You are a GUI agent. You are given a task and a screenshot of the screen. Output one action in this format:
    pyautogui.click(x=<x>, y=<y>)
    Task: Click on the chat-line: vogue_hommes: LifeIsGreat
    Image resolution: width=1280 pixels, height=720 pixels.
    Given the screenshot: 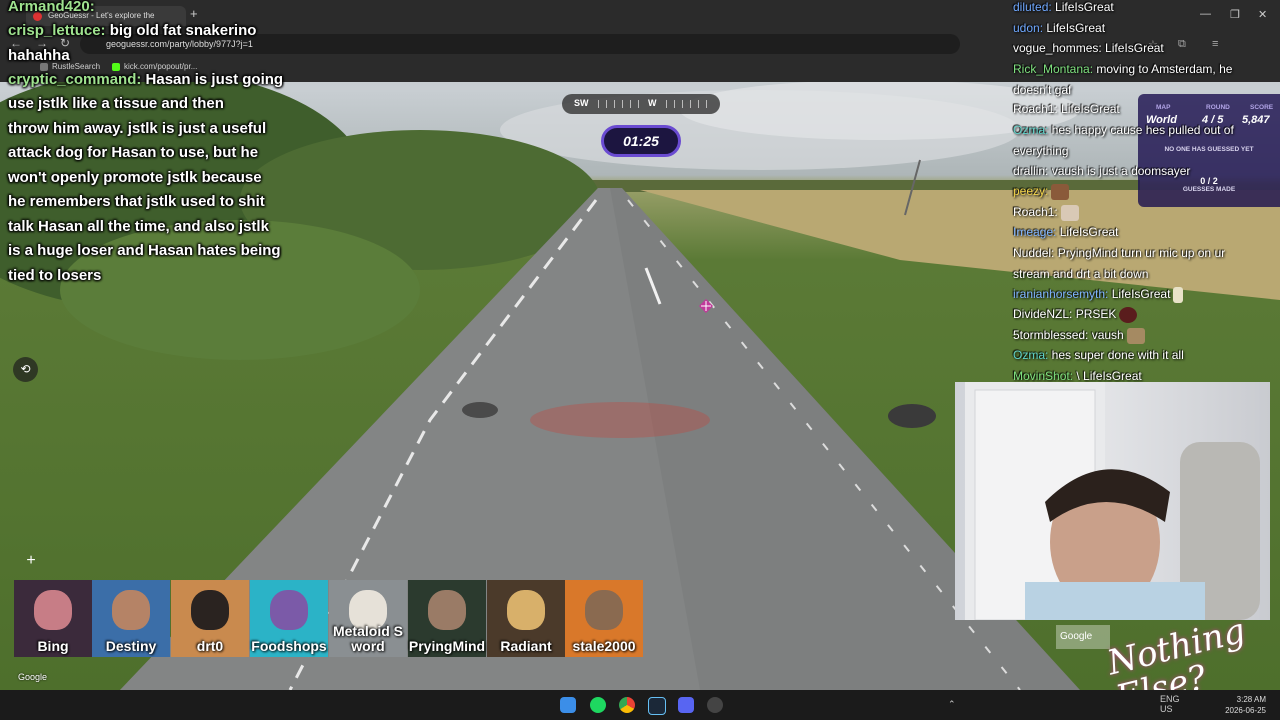 What is the action you would take?
    pyautogui.click(x=1131, y=48)
    